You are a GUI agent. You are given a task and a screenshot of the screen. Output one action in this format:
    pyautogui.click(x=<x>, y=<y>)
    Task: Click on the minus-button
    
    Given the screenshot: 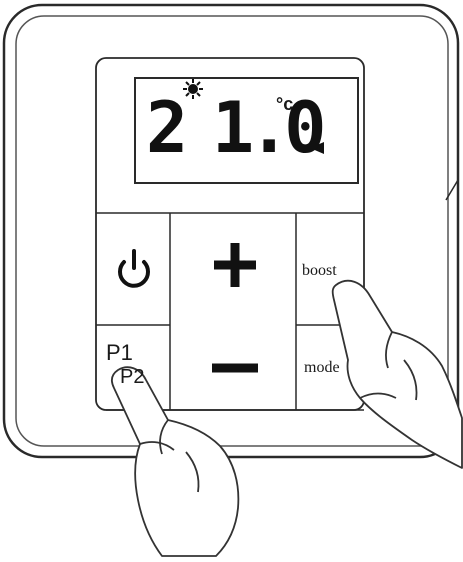 What is the action you would take?
    pyautogui.click(x=233, y=367)
    